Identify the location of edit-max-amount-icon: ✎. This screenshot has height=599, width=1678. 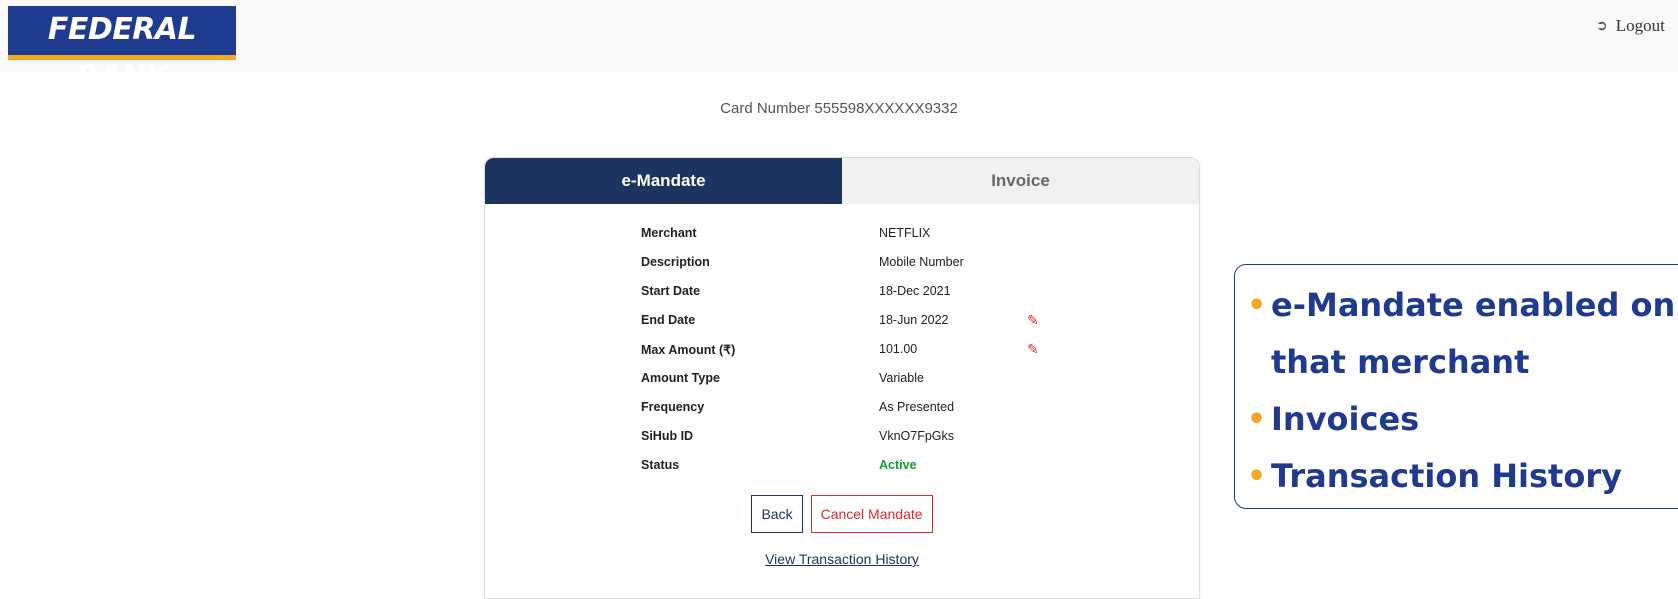
(1033, 349).